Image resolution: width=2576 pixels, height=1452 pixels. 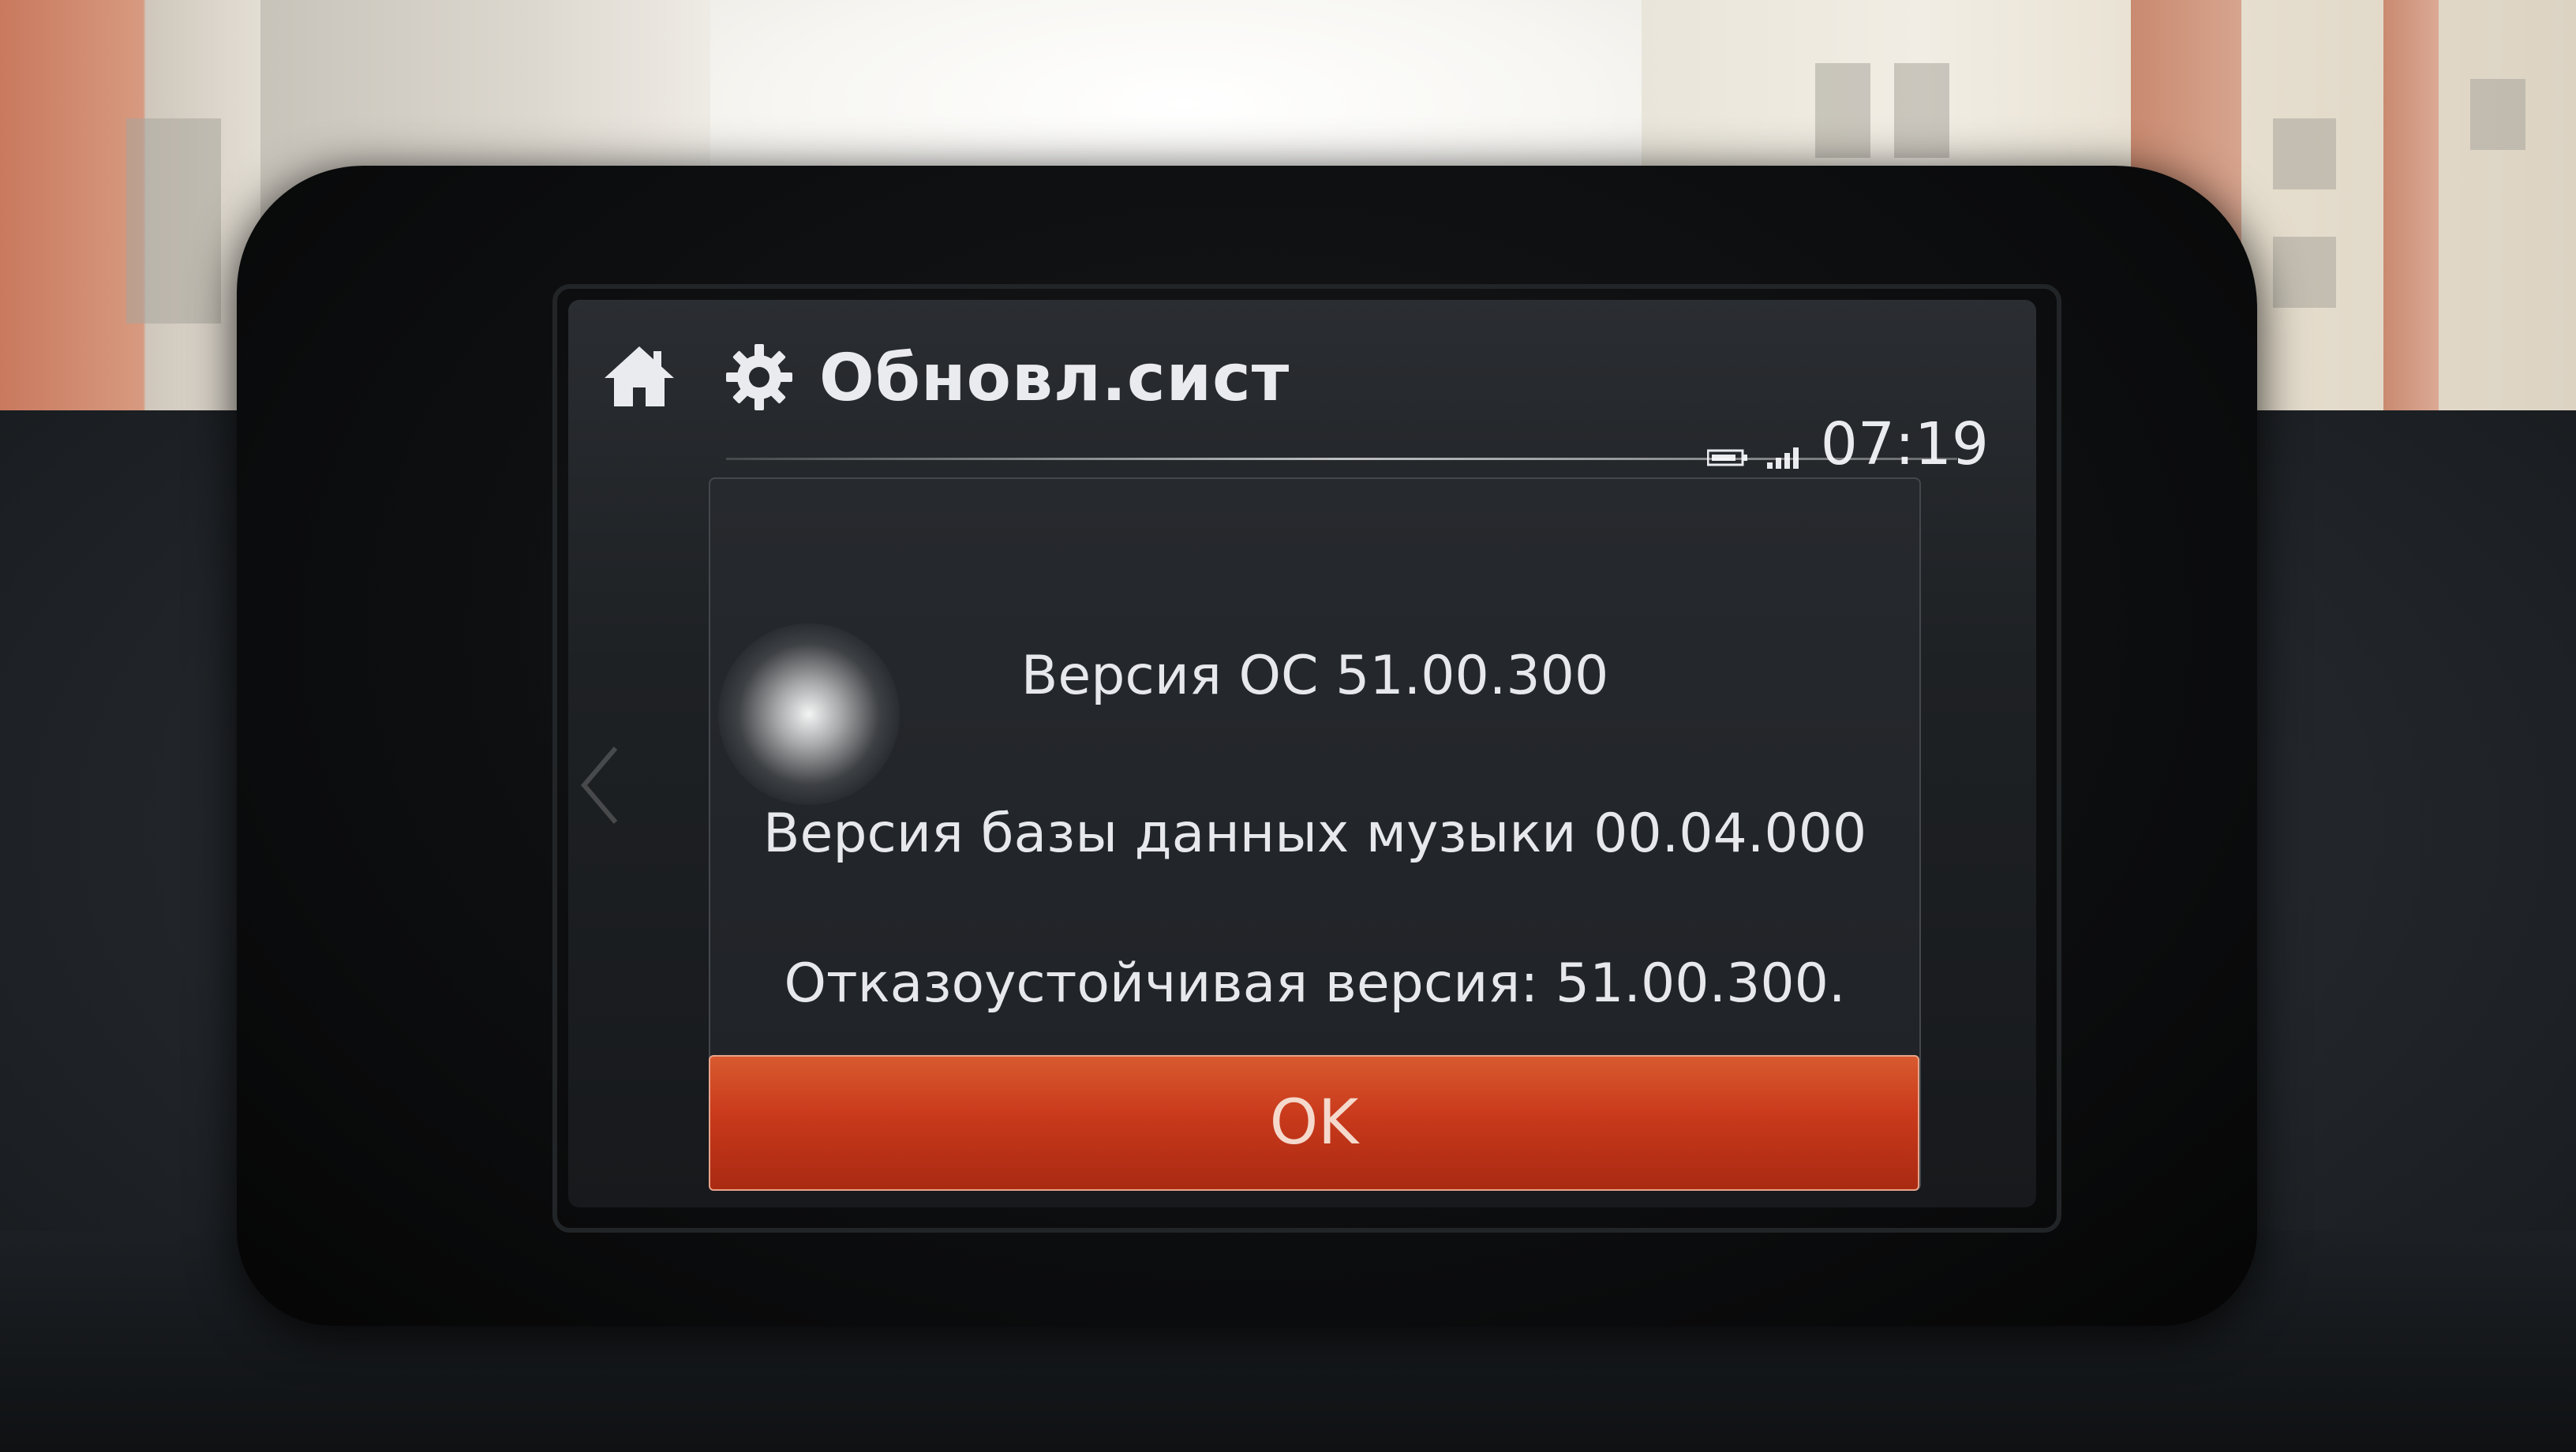 I want to click on header-divider, so click(x=1341, y=459).